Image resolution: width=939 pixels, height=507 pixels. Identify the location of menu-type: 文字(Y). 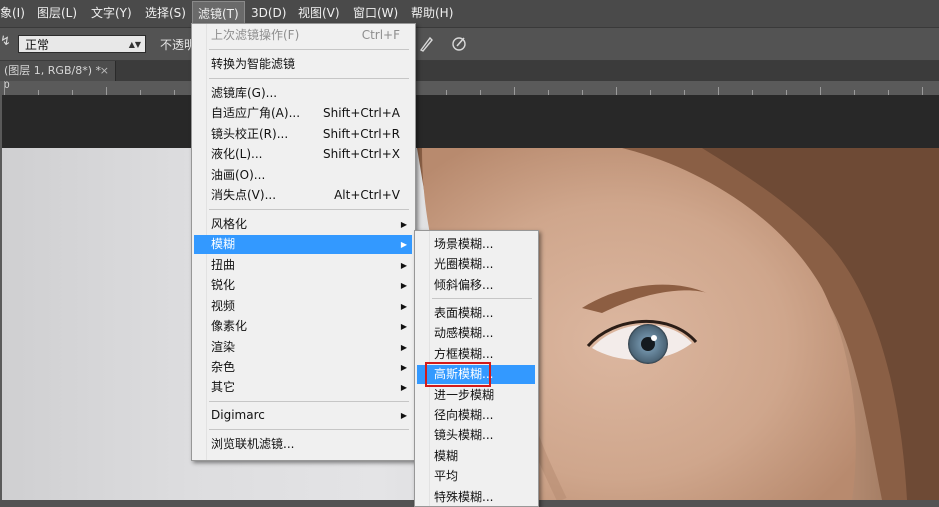
(111, 13).